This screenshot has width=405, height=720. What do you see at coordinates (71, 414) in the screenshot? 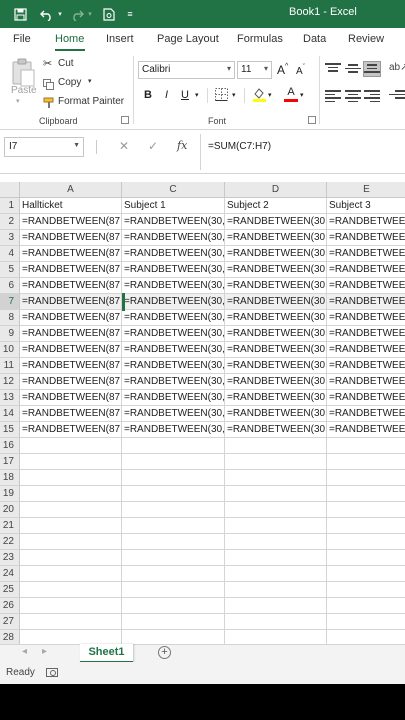
I see `cell-a14: =RANDBETWEEN(87` at bounding box center [71, 414].